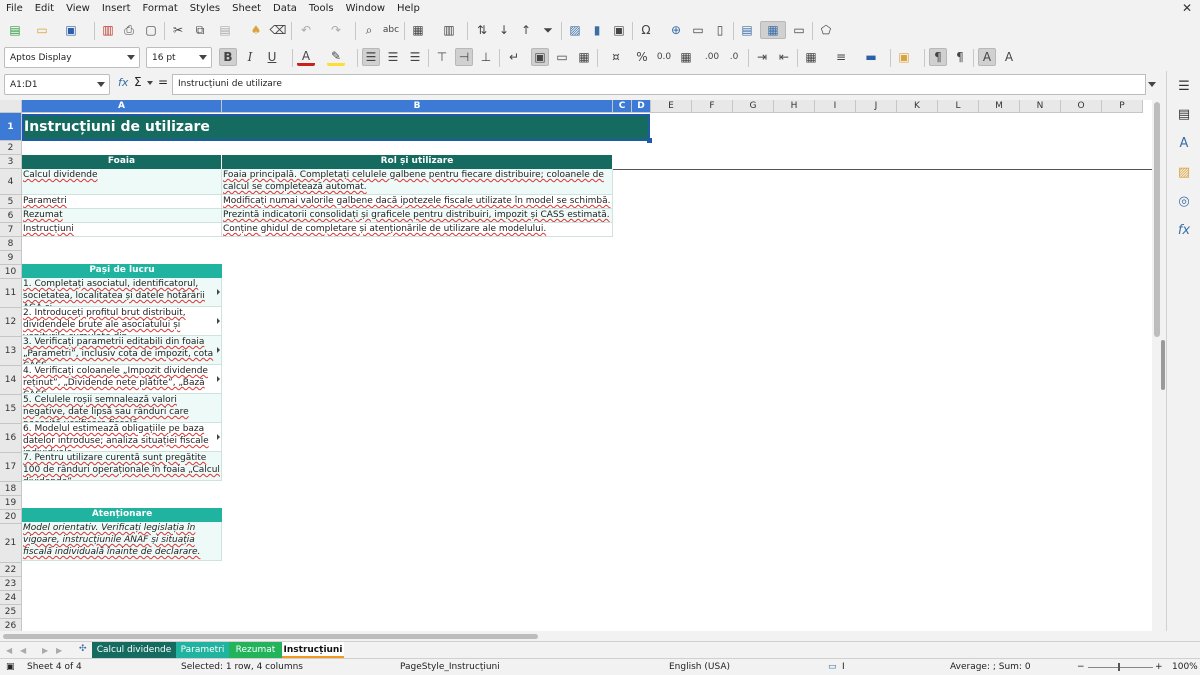 The image size is (1200, 675). Describe the element at coordinates (15, 30) in the screenshot. I see `new-document-icon: ▤` at that location.